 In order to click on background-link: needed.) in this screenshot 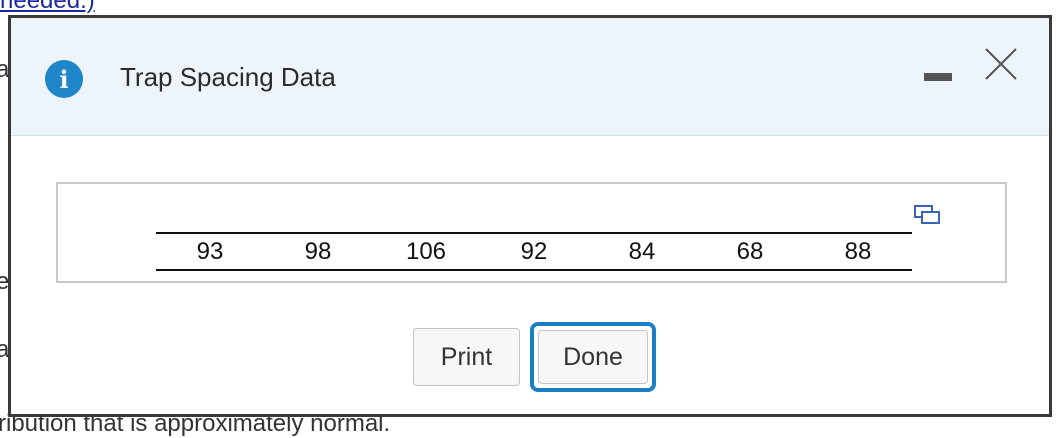, I will do `click(47, 7)`.